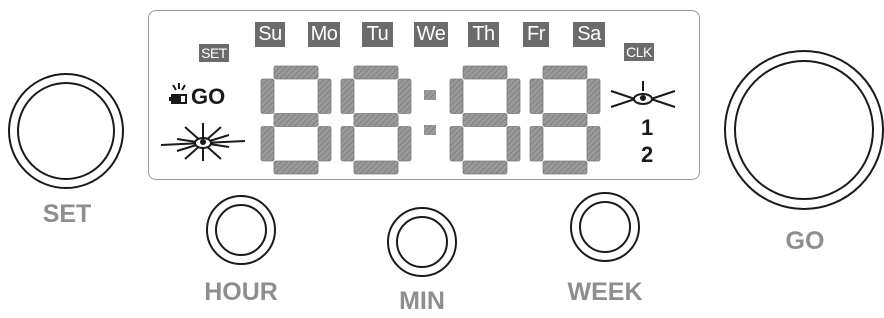 The image size is (884, 318). Describe the element at coordinates (430, 112) in the screenshot. I see `time-colon` at that location.